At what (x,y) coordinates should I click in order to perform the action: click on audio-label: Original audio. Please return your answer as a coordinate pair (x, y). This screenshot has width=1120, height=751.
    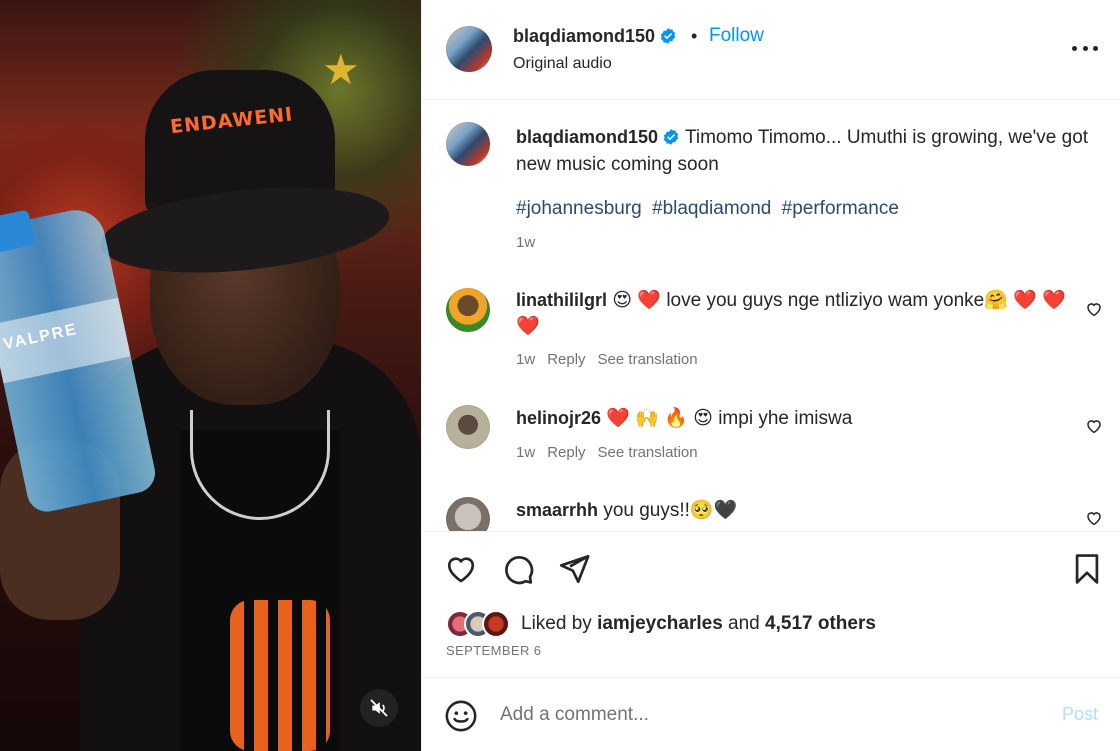
    Looking at the image, I should click on (562, 64).